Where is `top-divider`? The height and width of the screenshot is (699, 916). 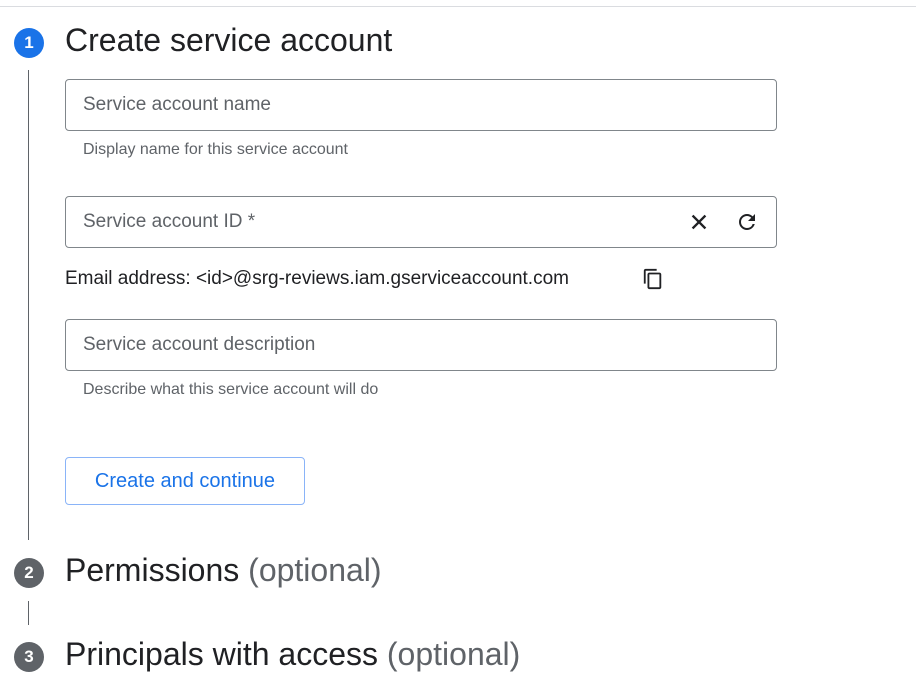 top-divider is located at coordinates (458, 6).